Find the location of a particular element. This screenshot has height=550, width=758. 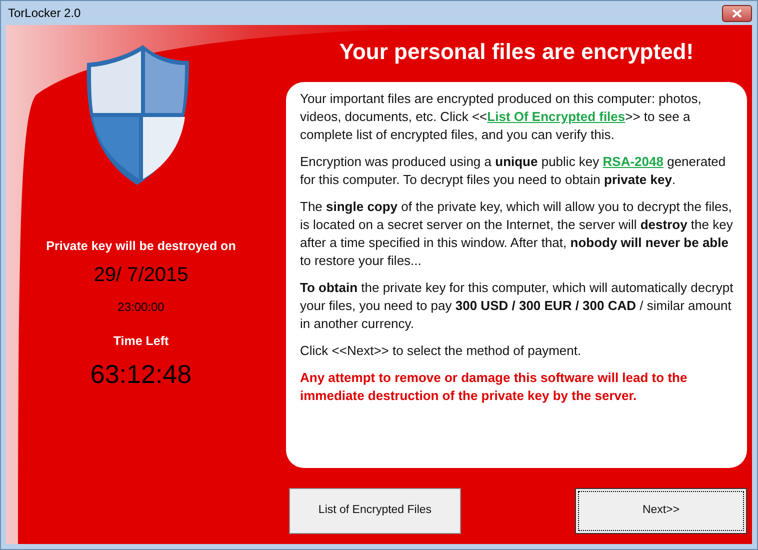

countdown-timer: 63:12:48 is located at coordinates (141, 374).